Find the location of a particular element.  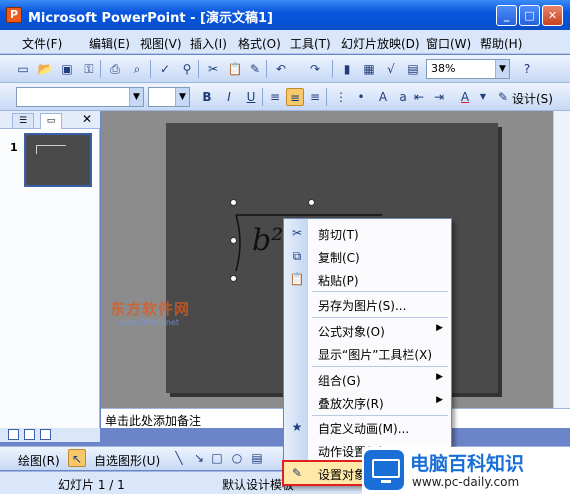

print-preview-icon: ⌕ is located at coordinates (137, 69).